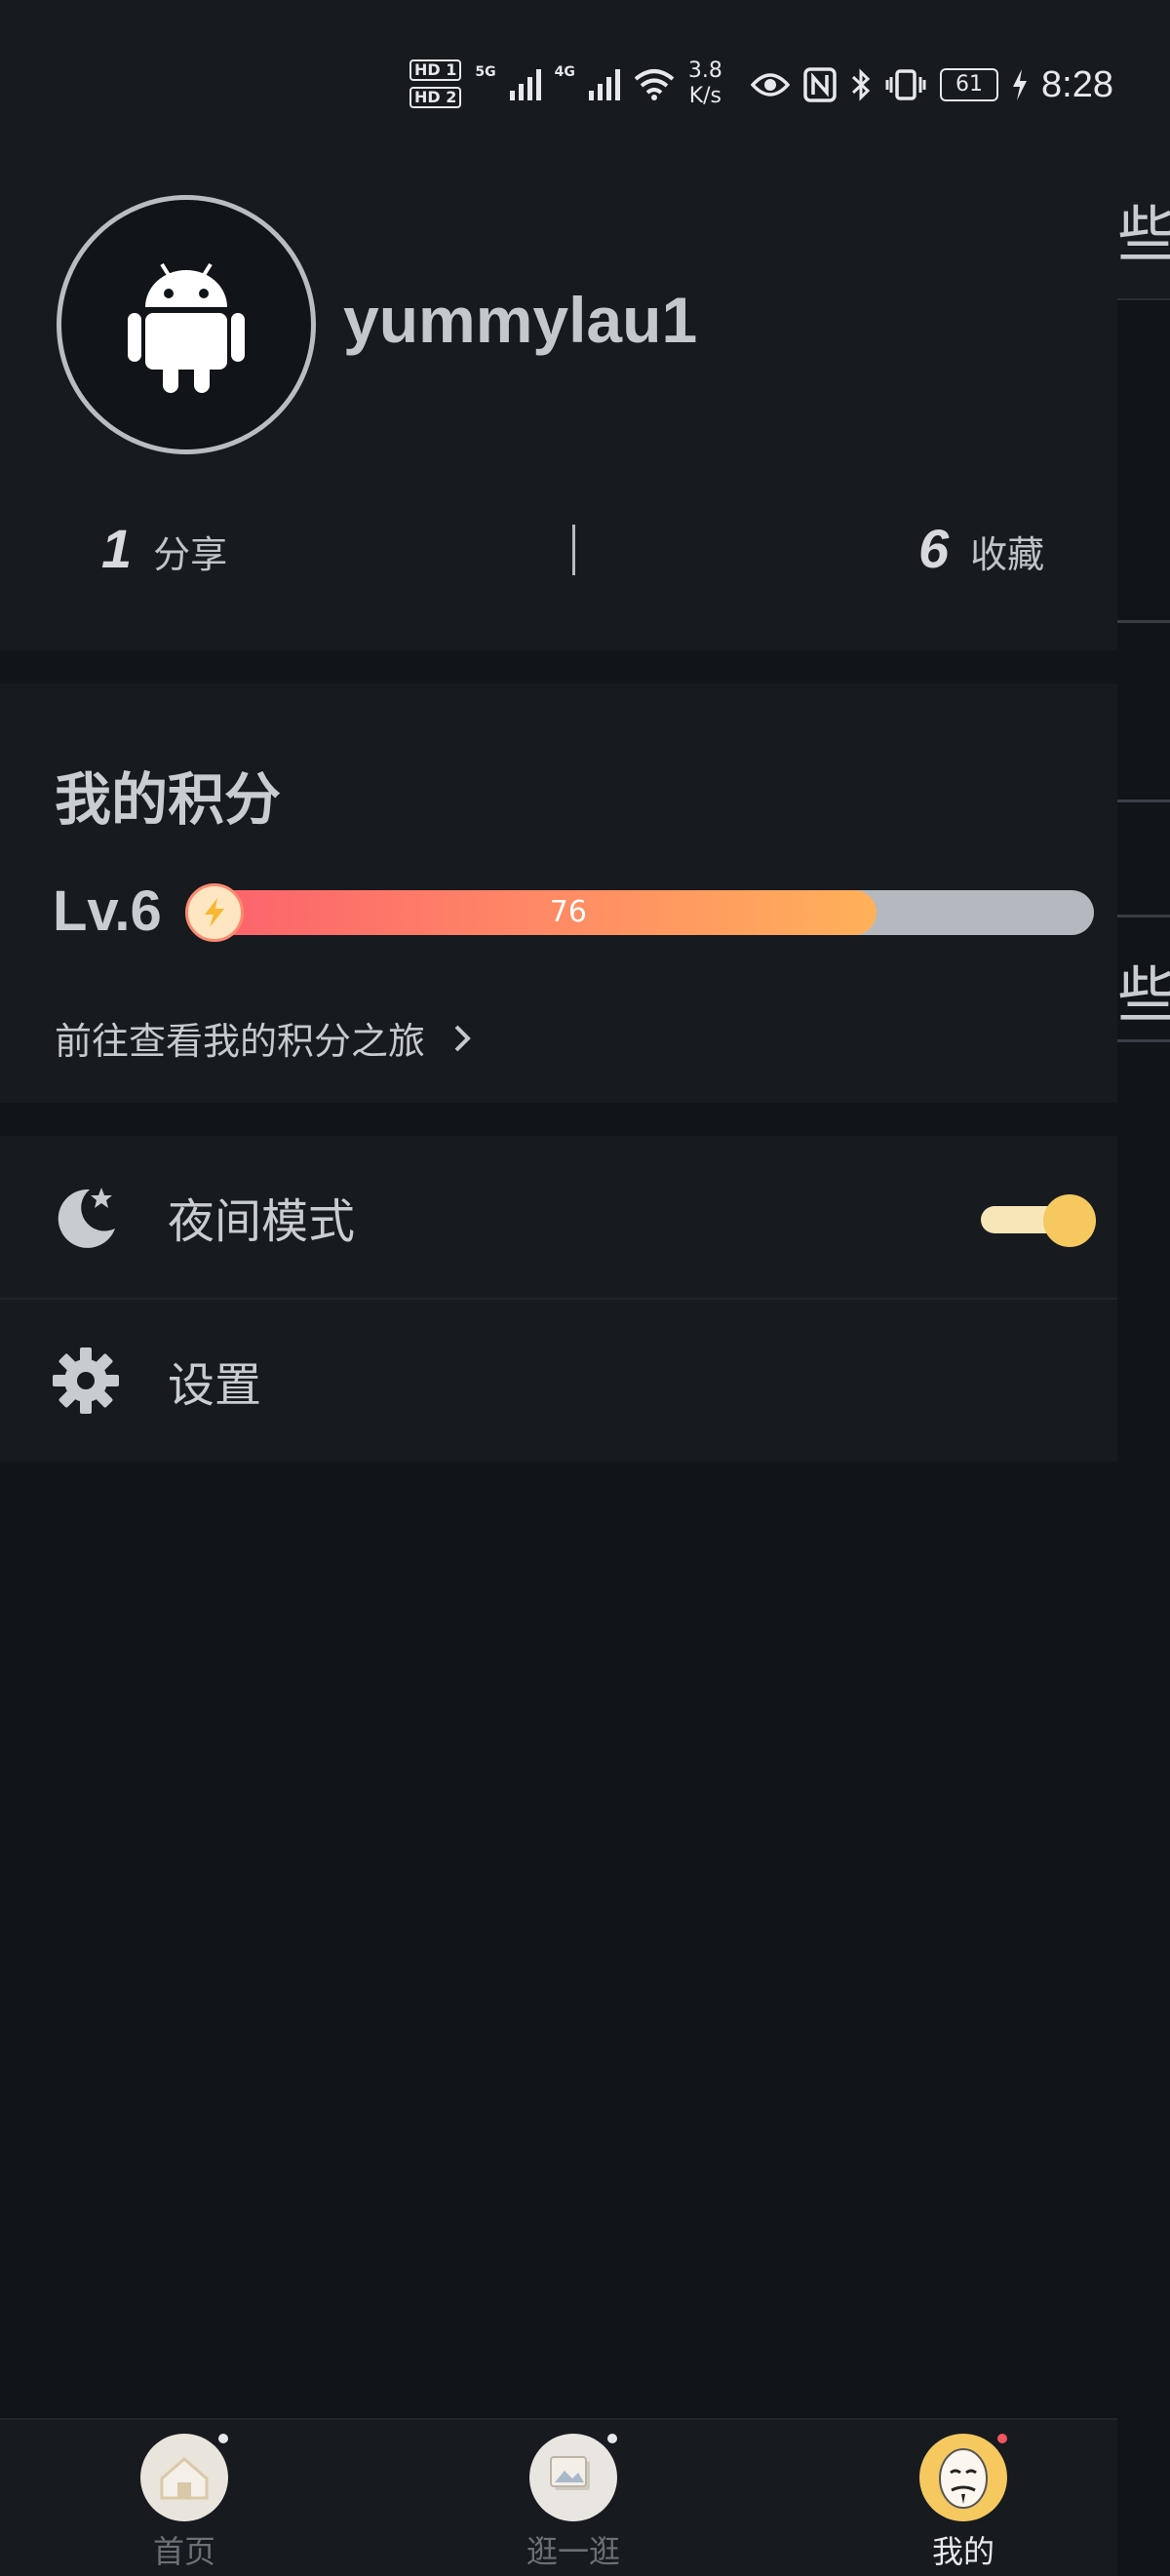  What do you see at coordinates (1002, 2438) in the screenshot?
I see `notification-dot` at bounding box center [1002, 2438].